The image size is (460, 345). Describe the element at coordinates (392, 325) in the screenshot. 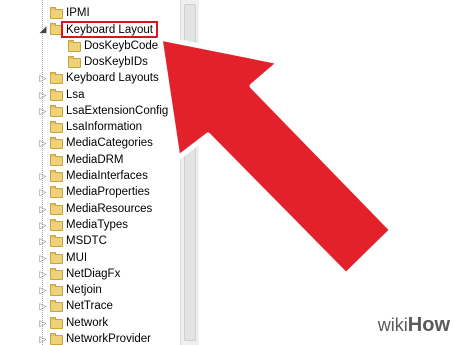

I see `watermark-wiki: wiki` at that location.